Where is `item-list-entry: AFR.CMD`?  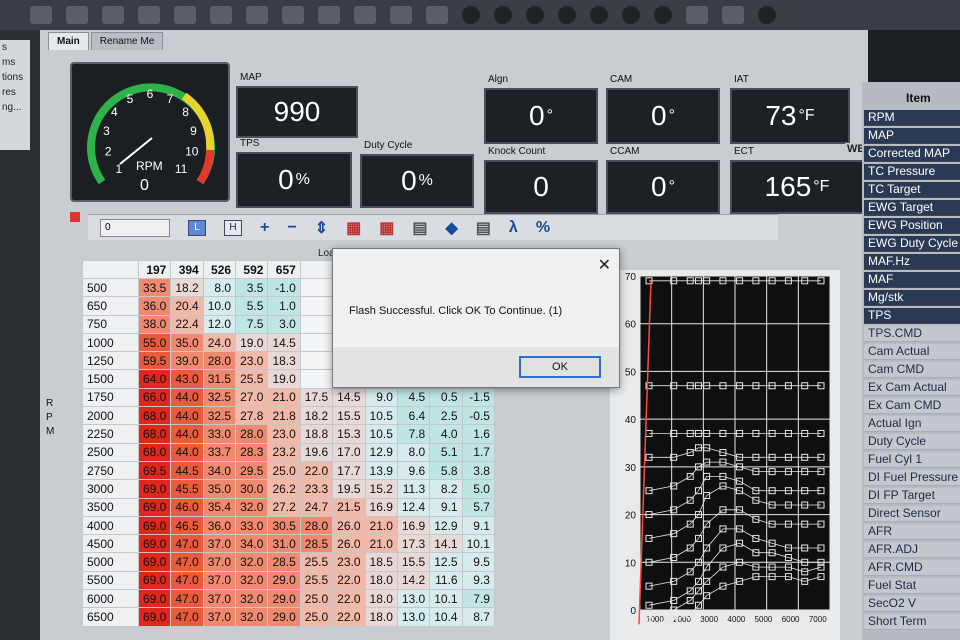
item-list-entry: AFR.CMD is located at coordinates (912, 568).